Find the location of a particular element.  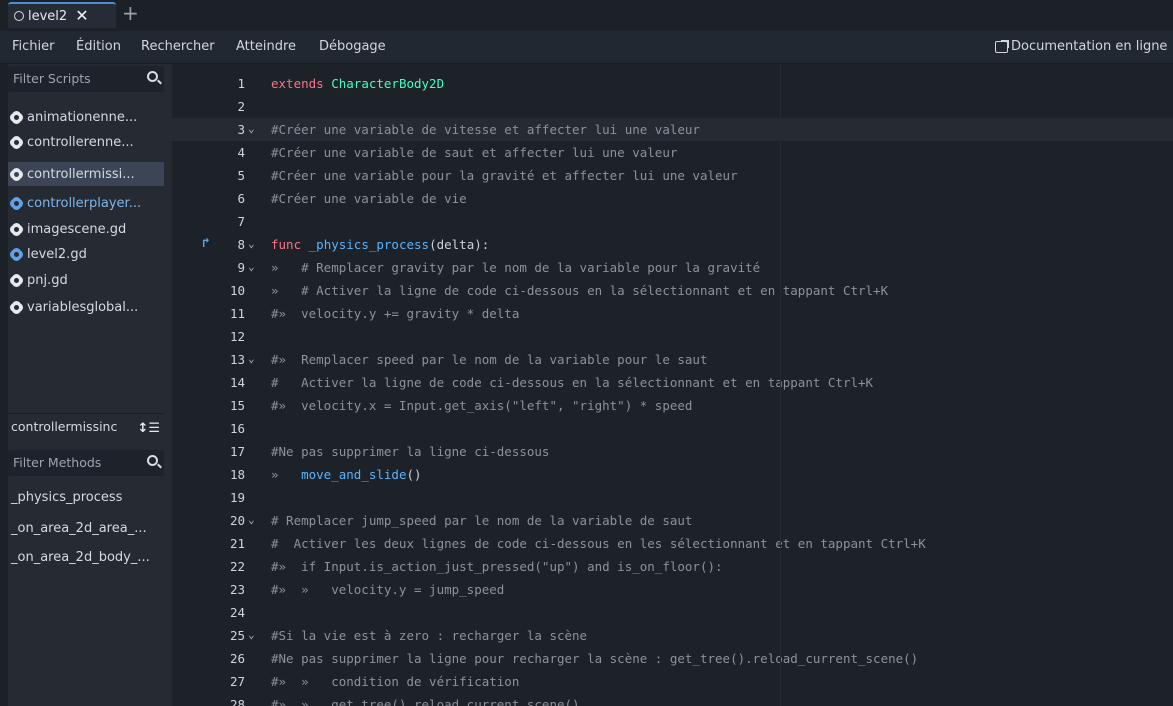

tab-level2: level2 ✕ is located at coordinates (62, 15).